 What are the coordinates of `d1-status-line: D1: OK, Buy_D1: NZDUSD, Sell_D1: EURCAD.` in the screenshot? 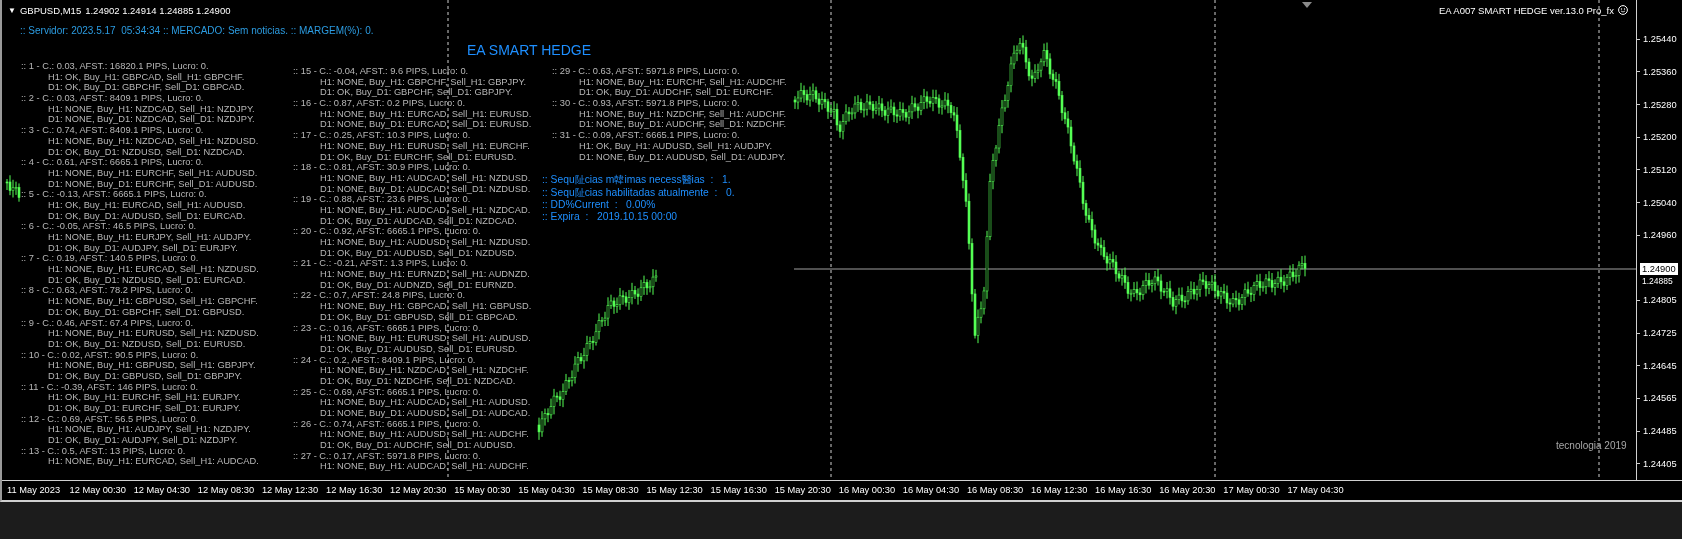 It's located at (147, 280).